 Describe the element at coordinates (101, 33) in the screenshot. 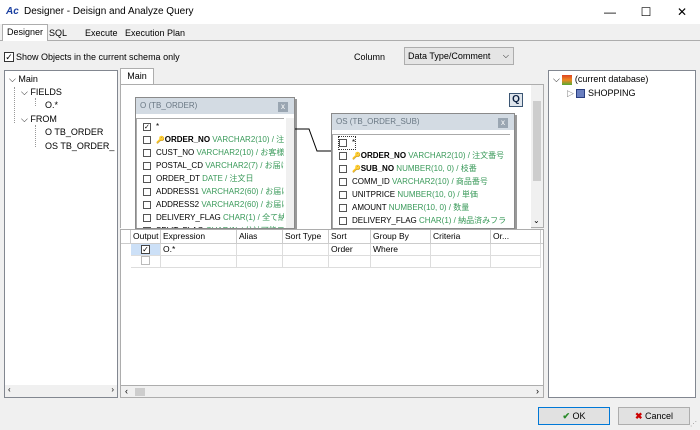

I see `tab-execute: Execute` at that location.